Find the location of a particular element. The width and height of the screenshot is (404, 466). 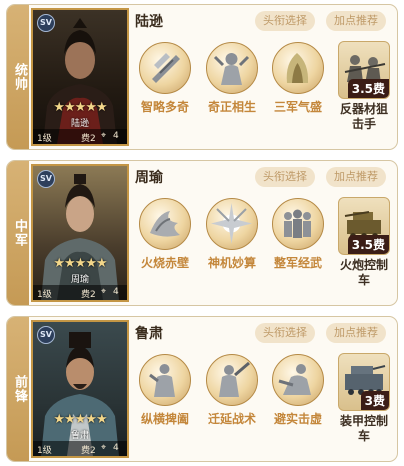

position-rail: 统帅 is located at coordinates (18, 77).